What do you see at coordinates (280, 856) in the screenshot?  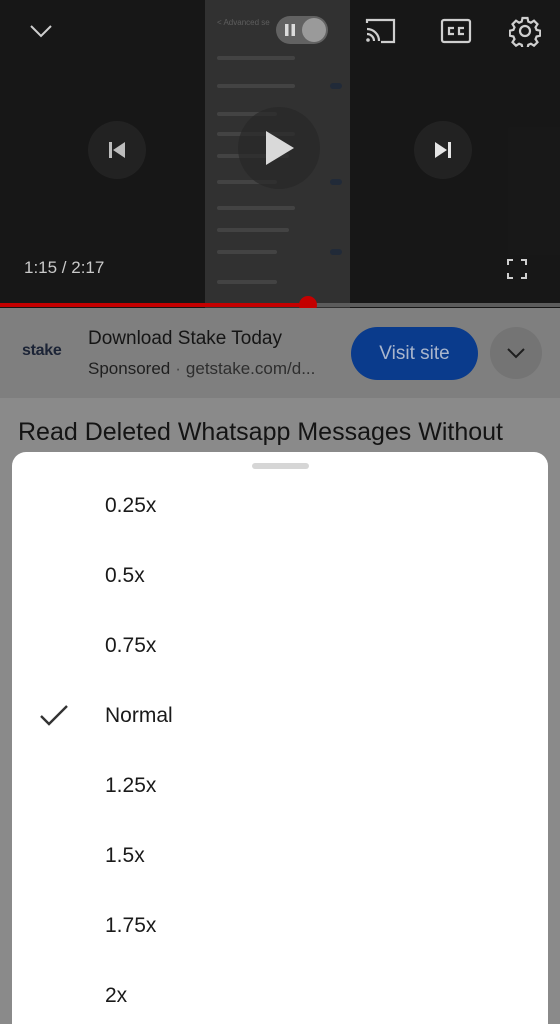 I see `speed-option: 1.5x` at bounding box center [280, 856].